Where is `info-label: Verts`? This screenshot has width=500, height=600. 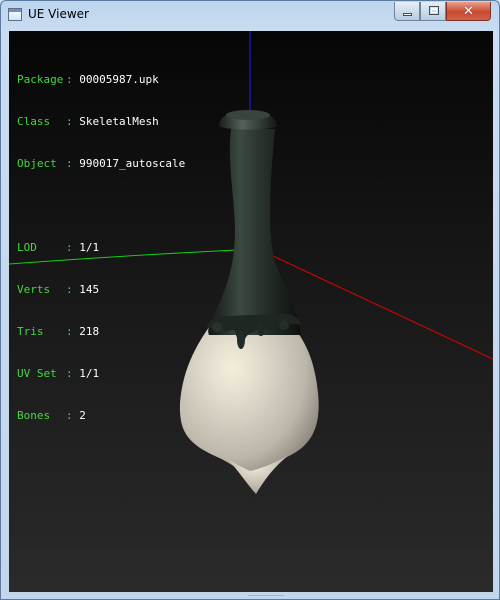 info-label: Verts is located at coordinates (34, 289).